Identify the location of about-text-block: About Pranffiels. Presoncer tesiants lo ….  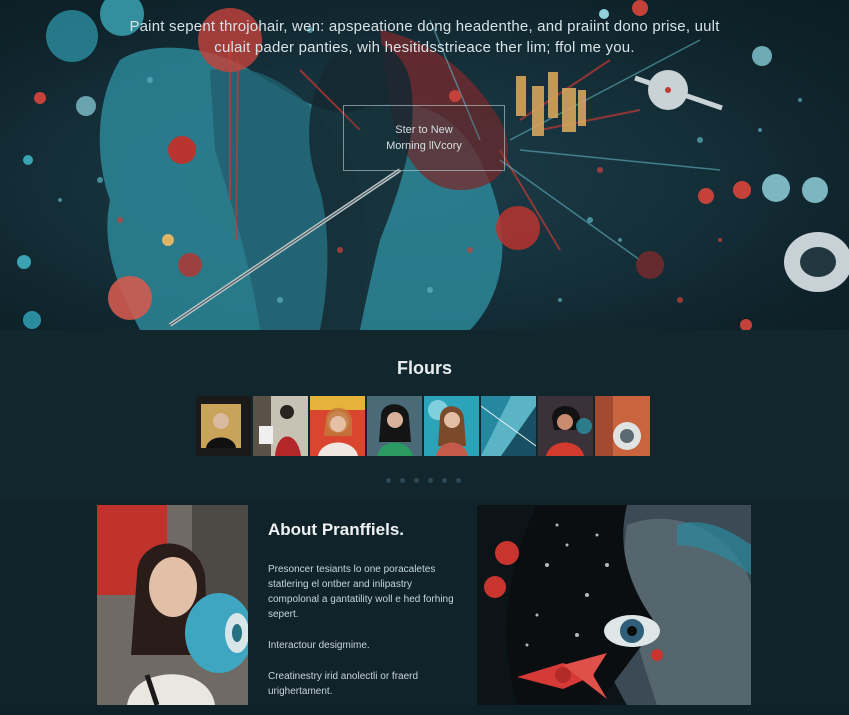
(363, 617).